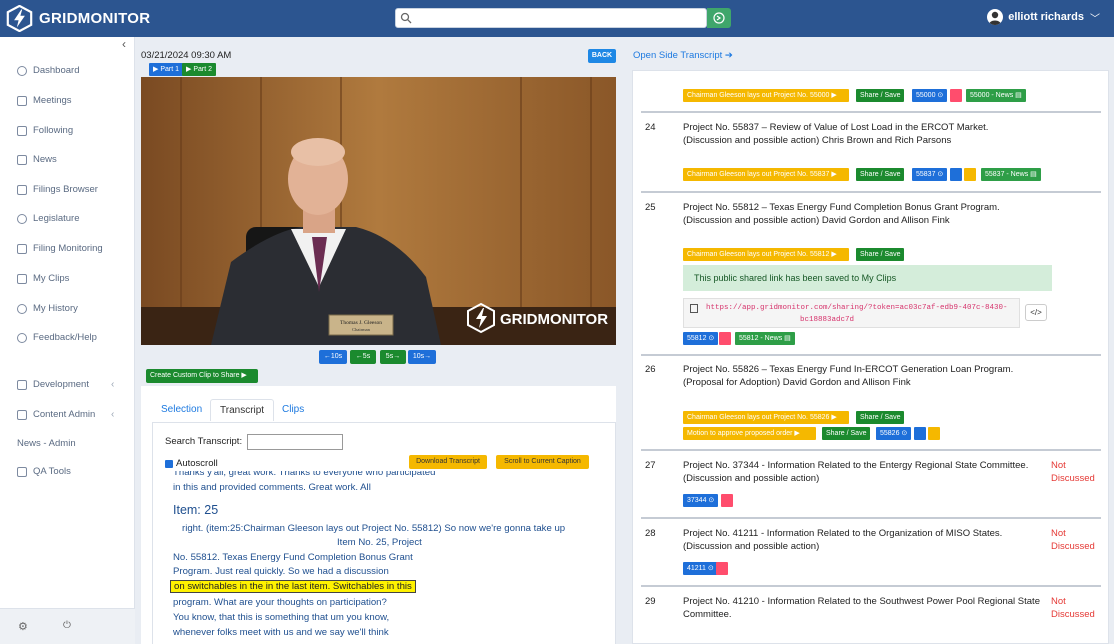  What do you see at coordinates (65, 337) in the screenshot?
I see `sidebar-item-label: Feedback/Help` at bounding box center [65, 337].